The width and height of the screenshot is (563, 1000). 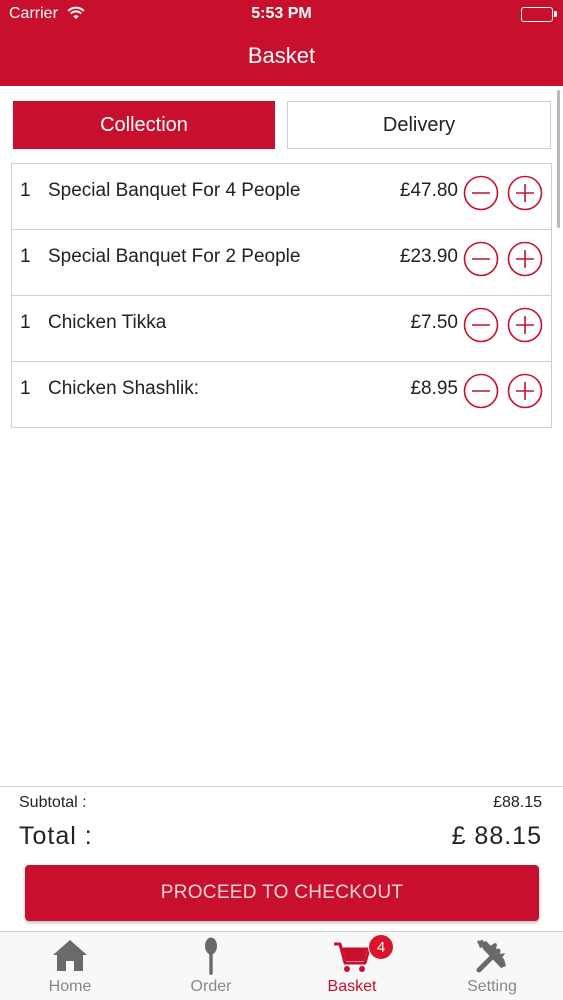 What do you see at coordinates (174, 256) in the screenshot?
I see `item-name: Special Banquet For 2 People` at bounding box center [174, 256].